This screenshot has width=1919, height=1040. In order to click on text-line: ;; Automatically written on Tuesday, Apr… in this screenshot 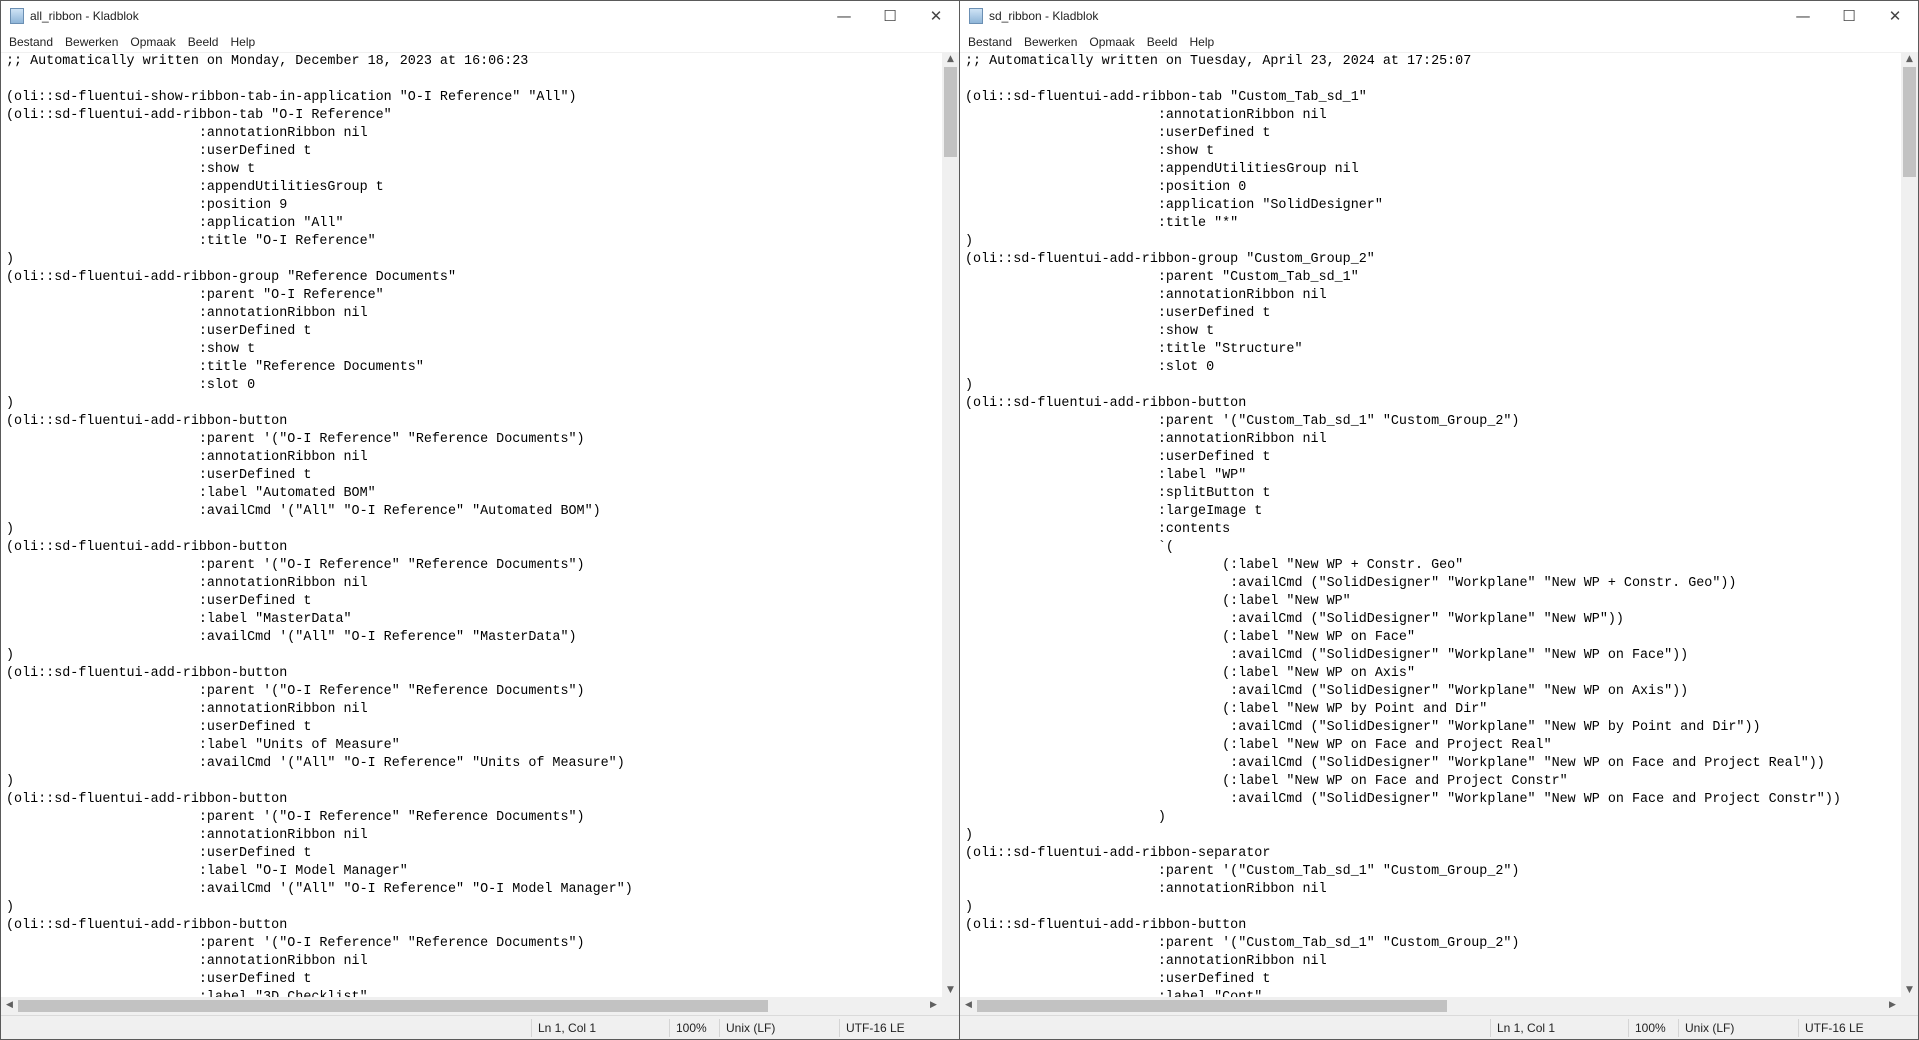, I will do `click(1218, 61)`.